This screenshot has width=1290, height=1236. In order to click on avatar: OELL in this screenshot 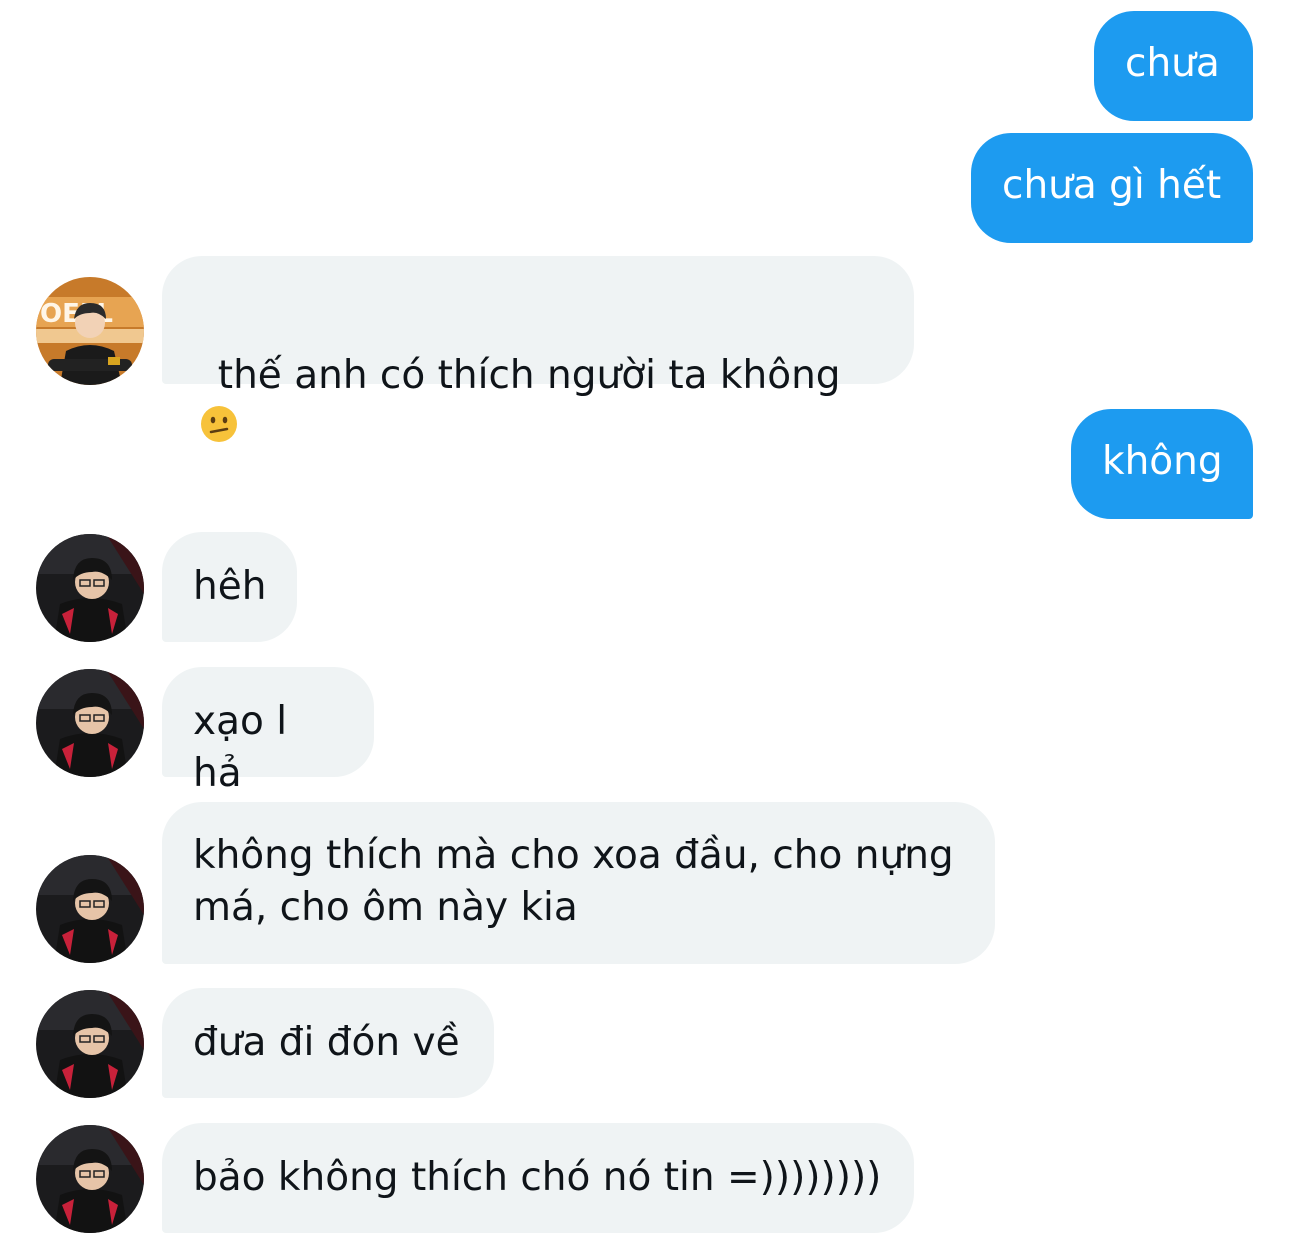, I will do `click(90, 331)`.